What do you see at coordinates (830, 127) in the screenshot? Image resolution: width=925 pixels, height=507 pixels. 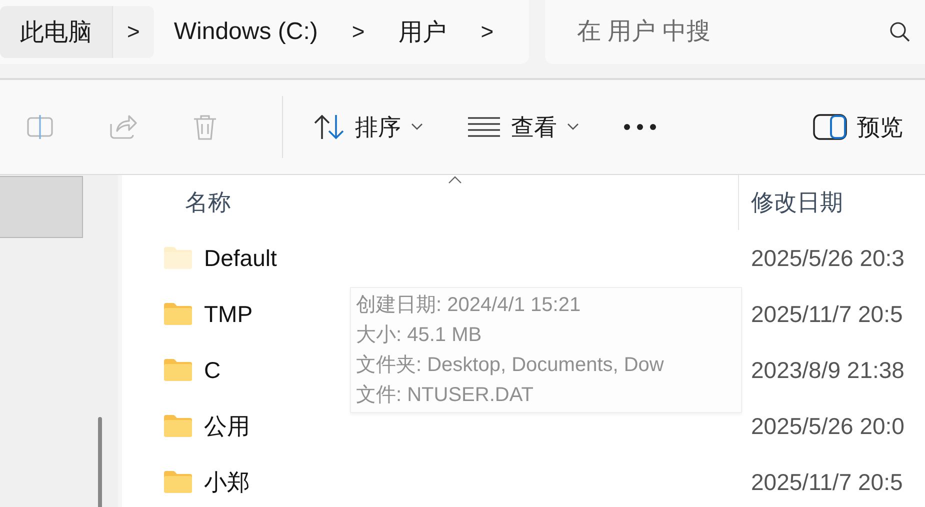 I see `panel-icon` at bounding box center [830, 127].